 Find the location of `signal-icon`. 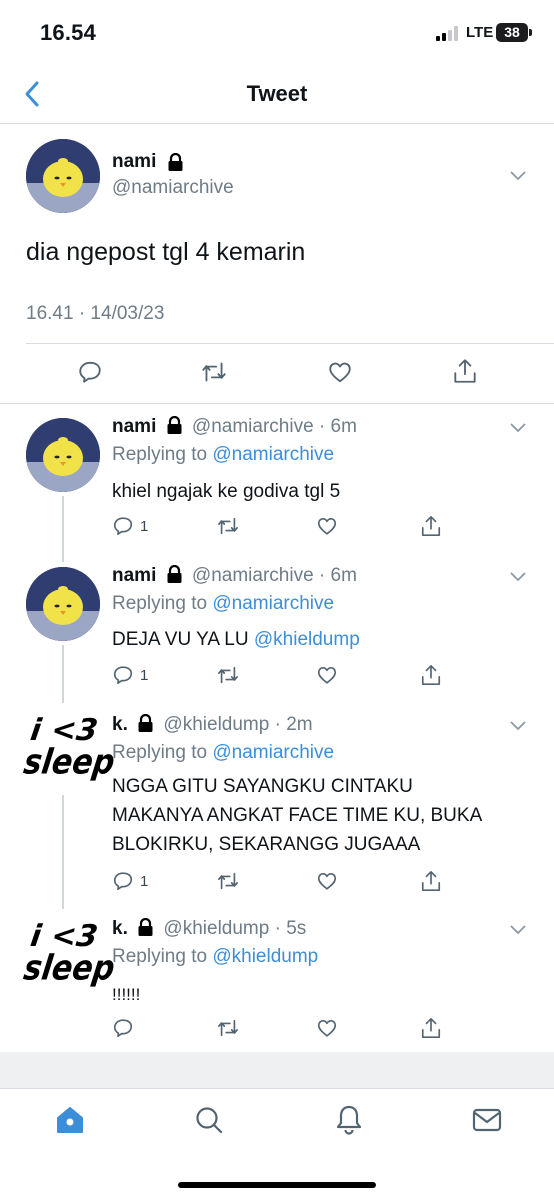

signal-icon is located at coordinates (447, 33).